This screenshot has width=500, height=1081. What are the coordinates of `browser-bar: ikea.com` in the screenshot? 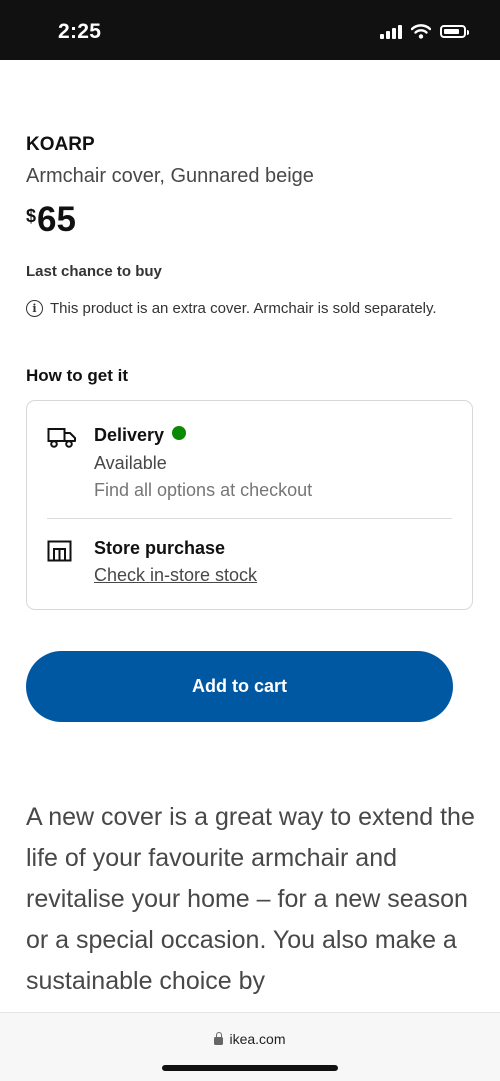 It's located at (250, 1046).